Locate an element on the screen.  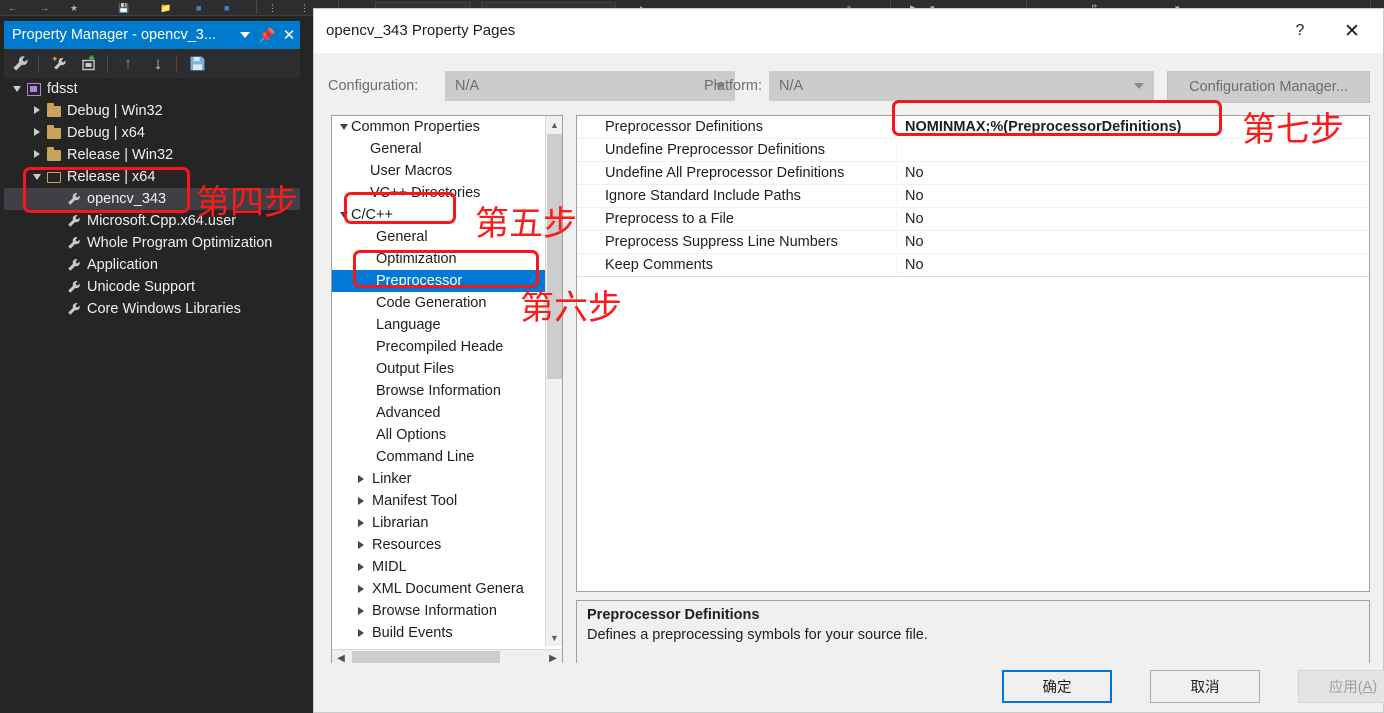
tree-item-release-win32: Release | Win32 is located at coordinates (152, 155).